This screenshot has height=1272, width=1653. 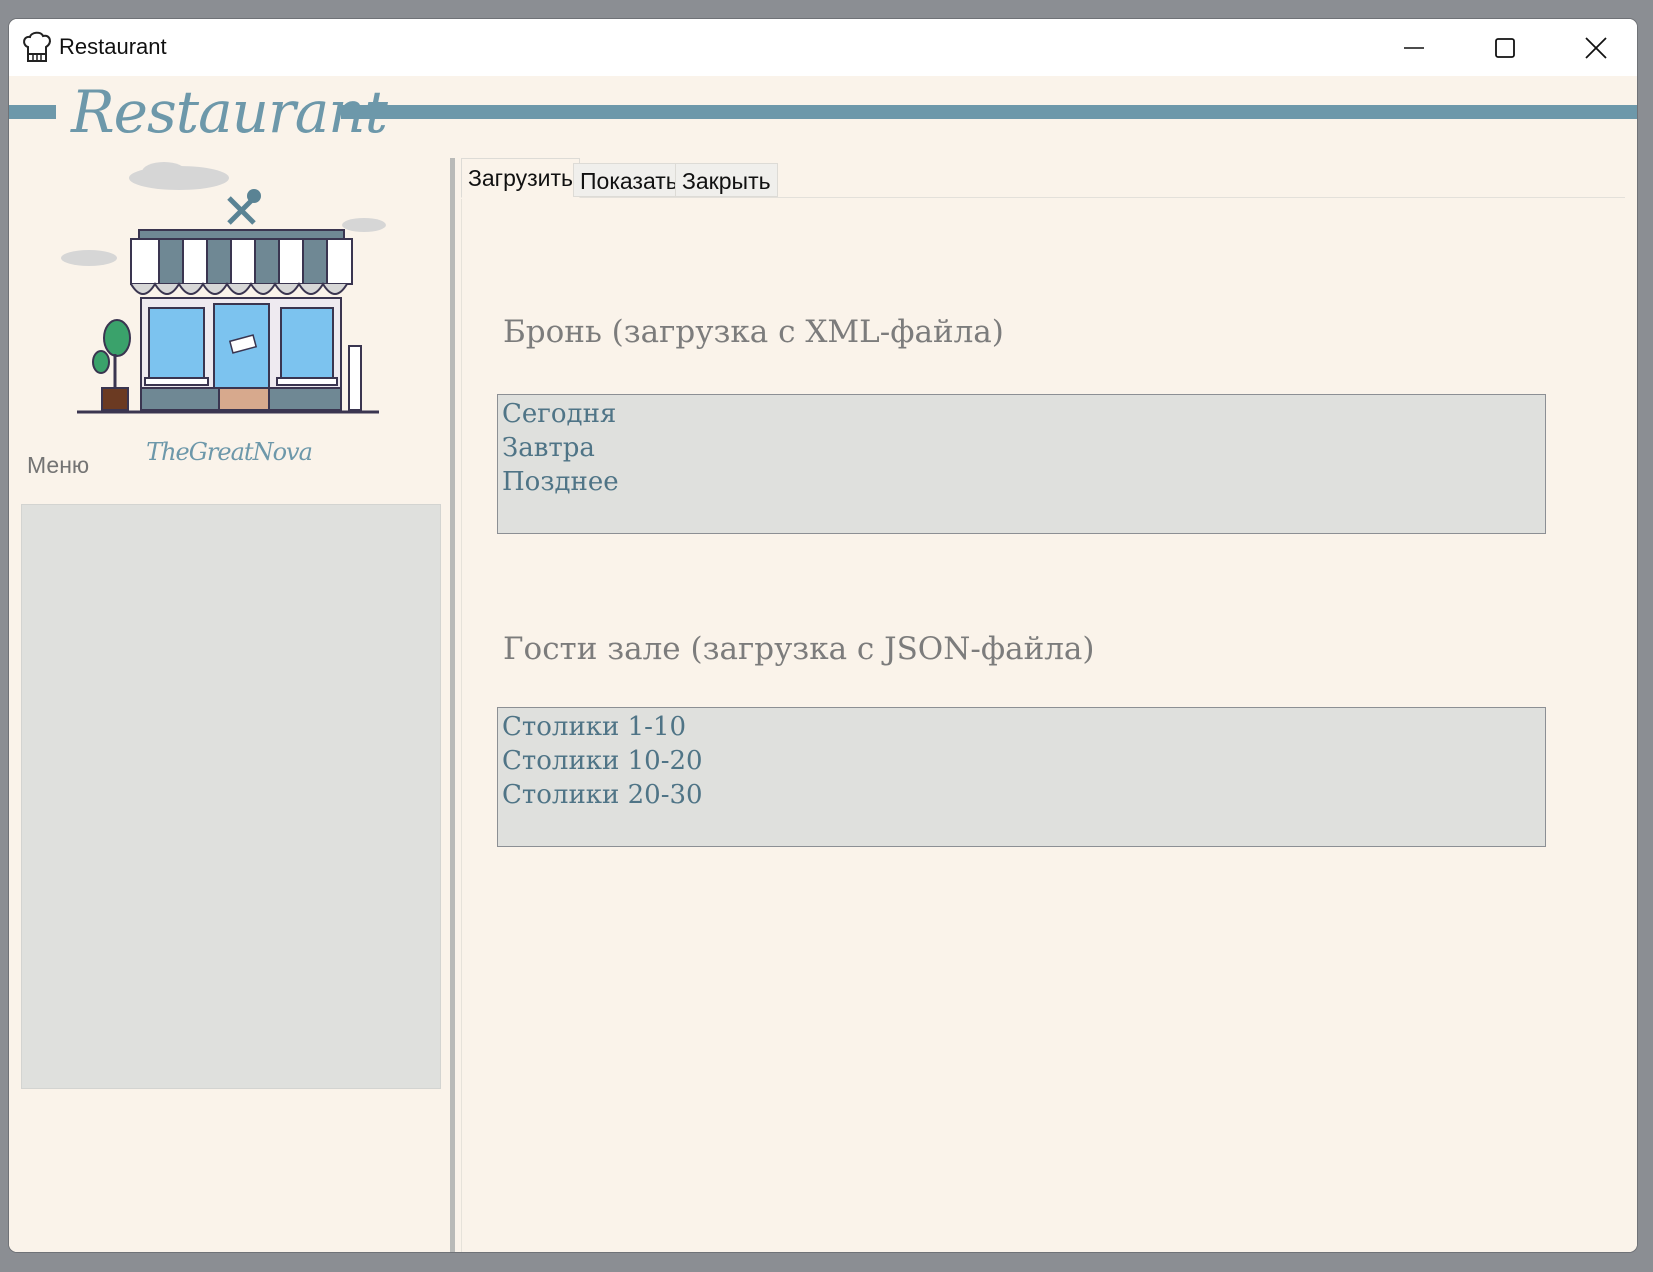 I want to click on close-icon, so click(x=1596, y=47).